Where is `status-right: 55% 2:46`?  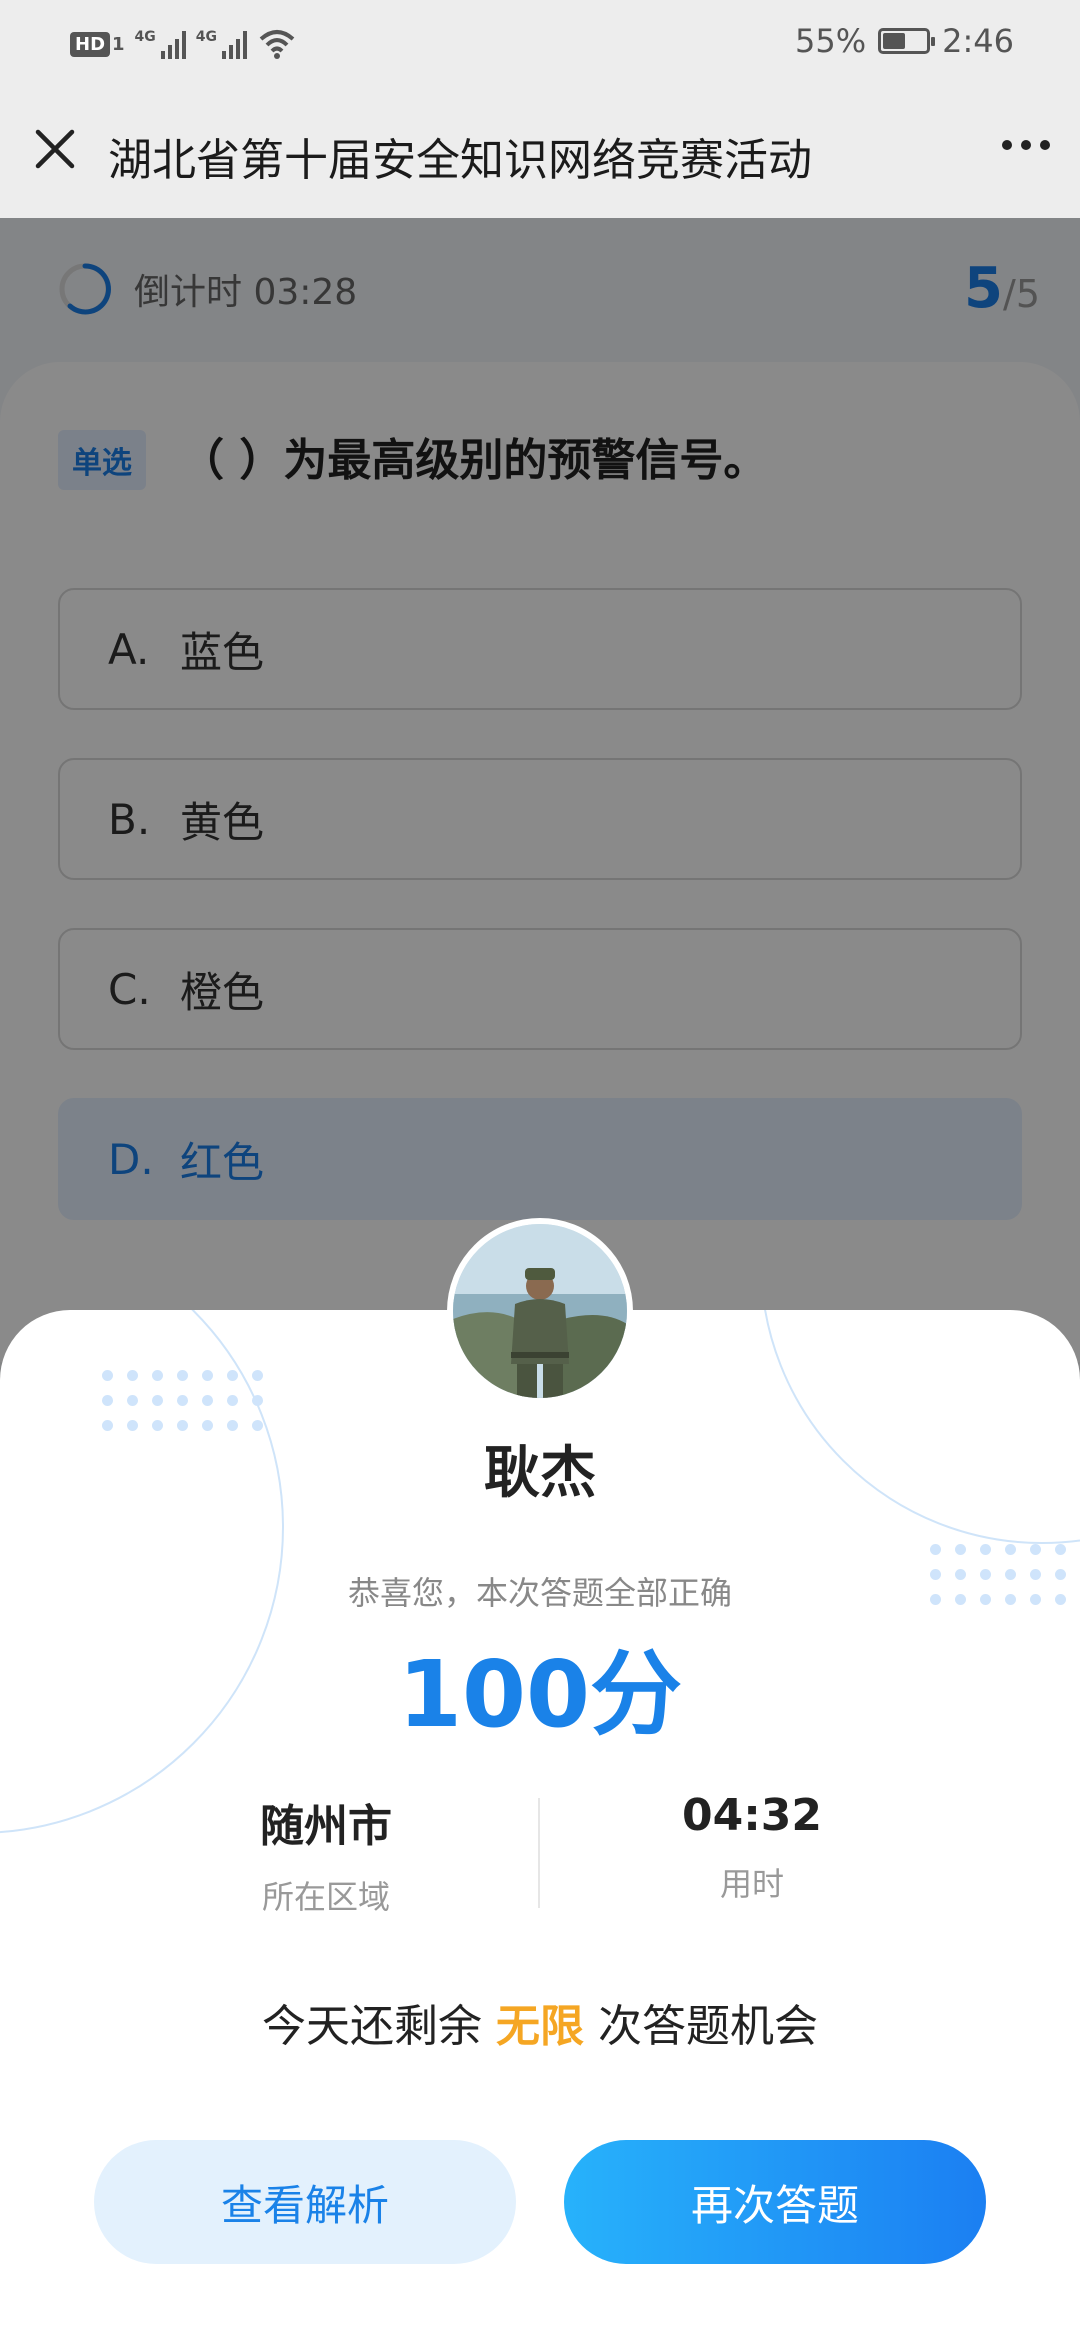 status-right: 55% 2:46 is located at coordinates (904, 41).